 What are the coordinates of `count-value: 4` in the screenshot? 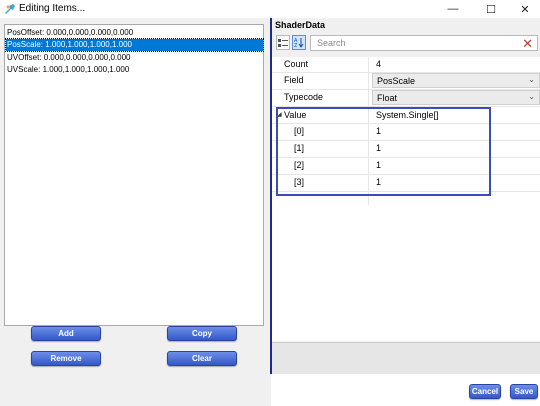 It's located at (379, 64).